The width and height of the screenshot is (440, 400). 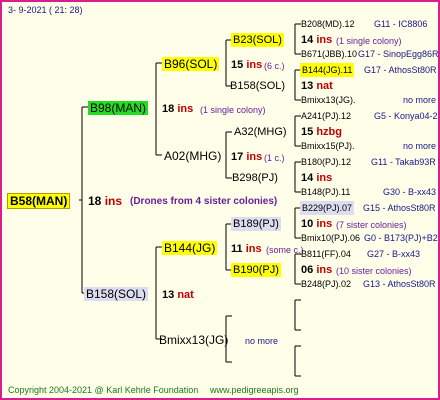 I want to click on gen3-bab-num: 06, so click(x=307, y=270).